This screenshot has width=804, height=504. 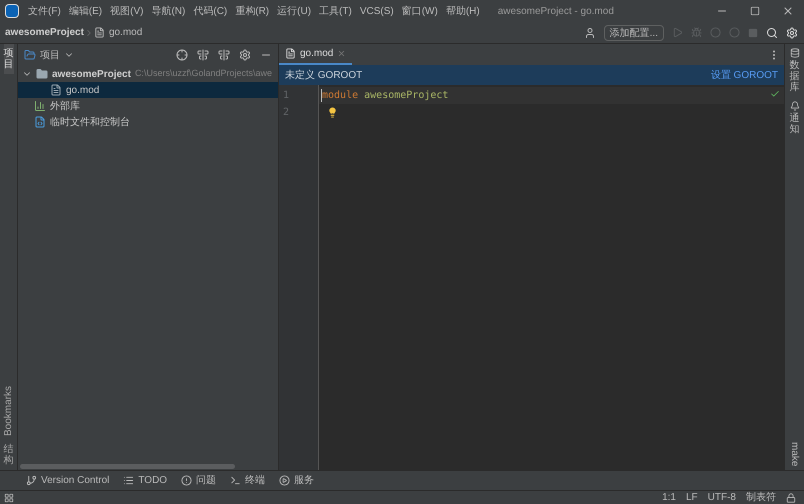 I want to click on breadcrumb: go.mod, so click(x=125, y=32).